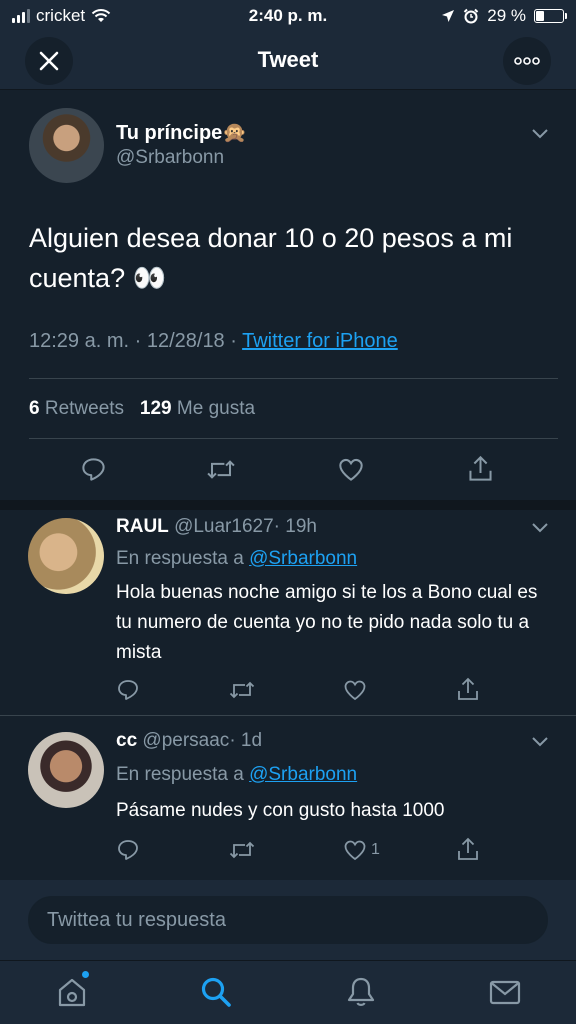 The image size is (576, 1024). Describe the element at coordinates (126, 740) in the screenshot. I see `reply-author-name: cc` at that location.